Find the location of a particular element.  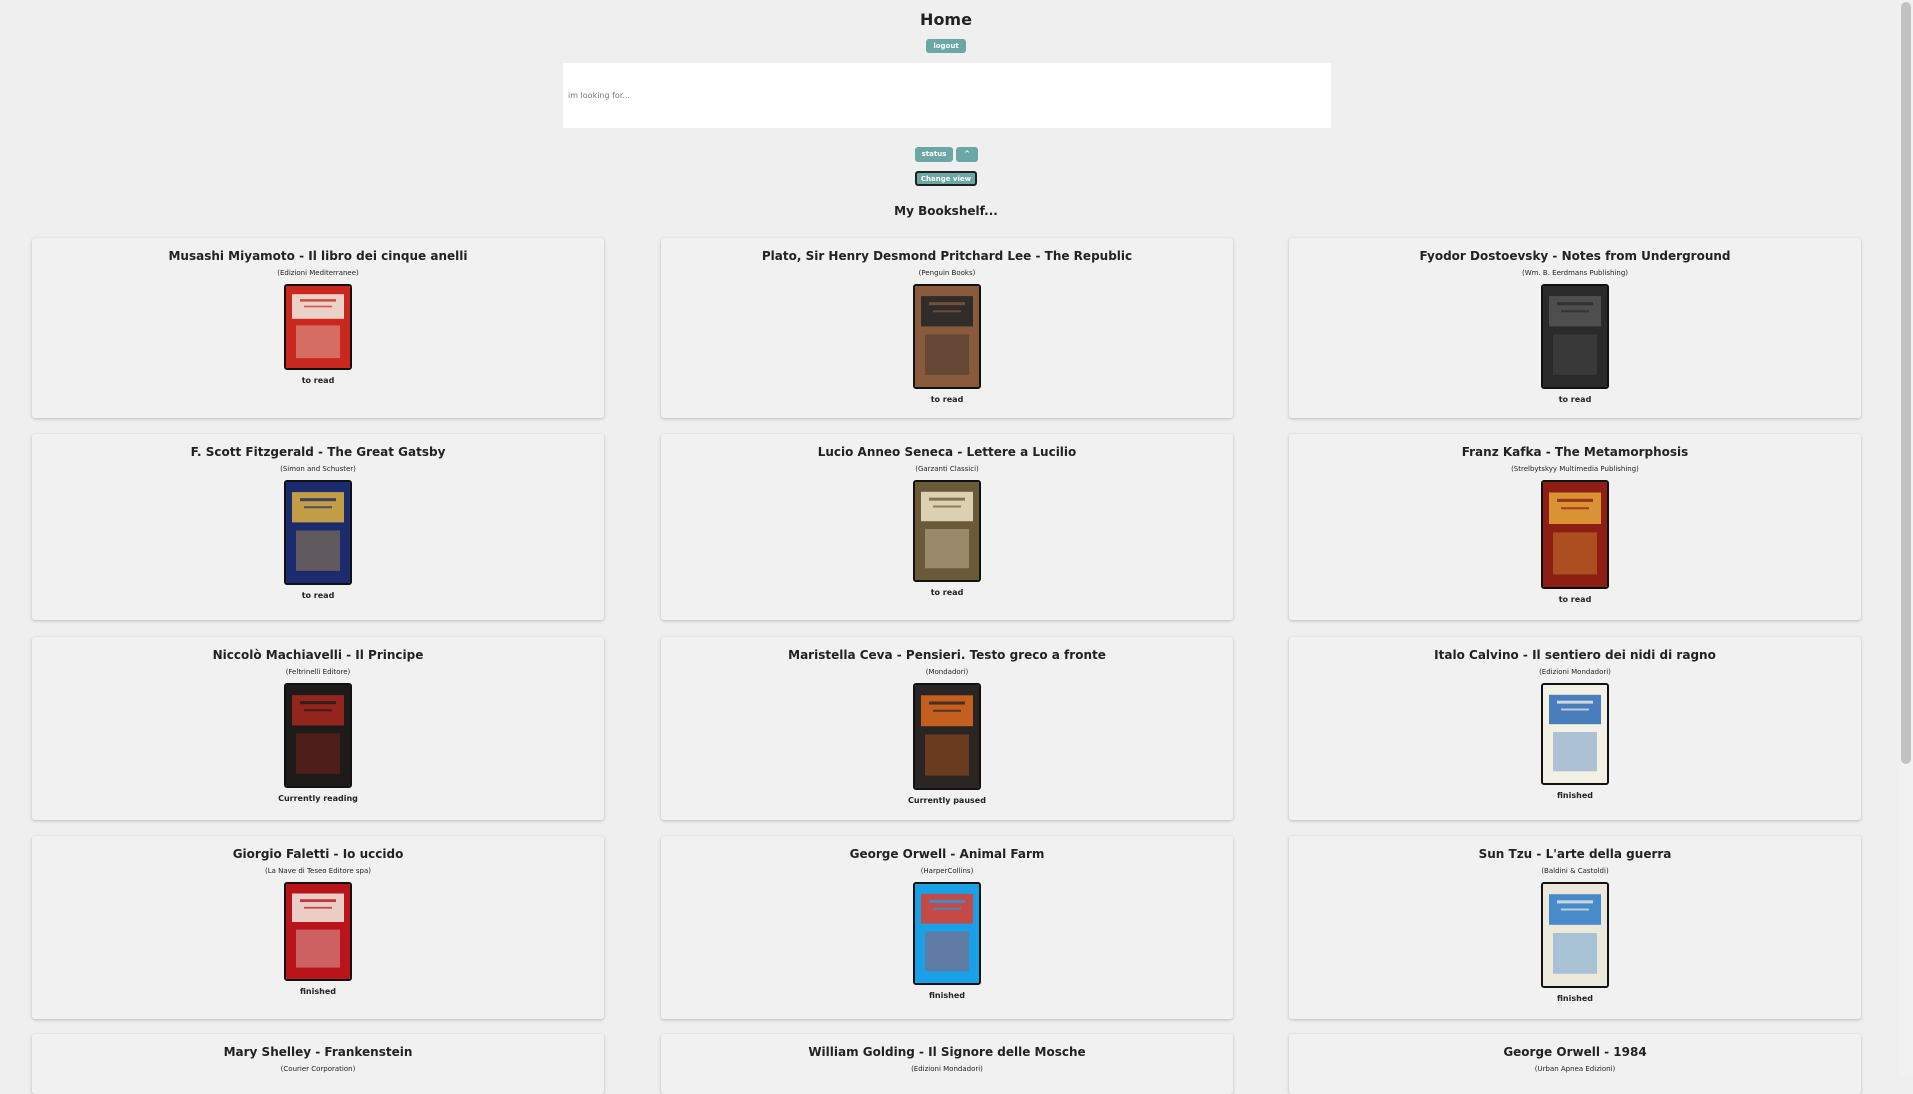

book-cover-il-principe is located at coordinates (318, 735).